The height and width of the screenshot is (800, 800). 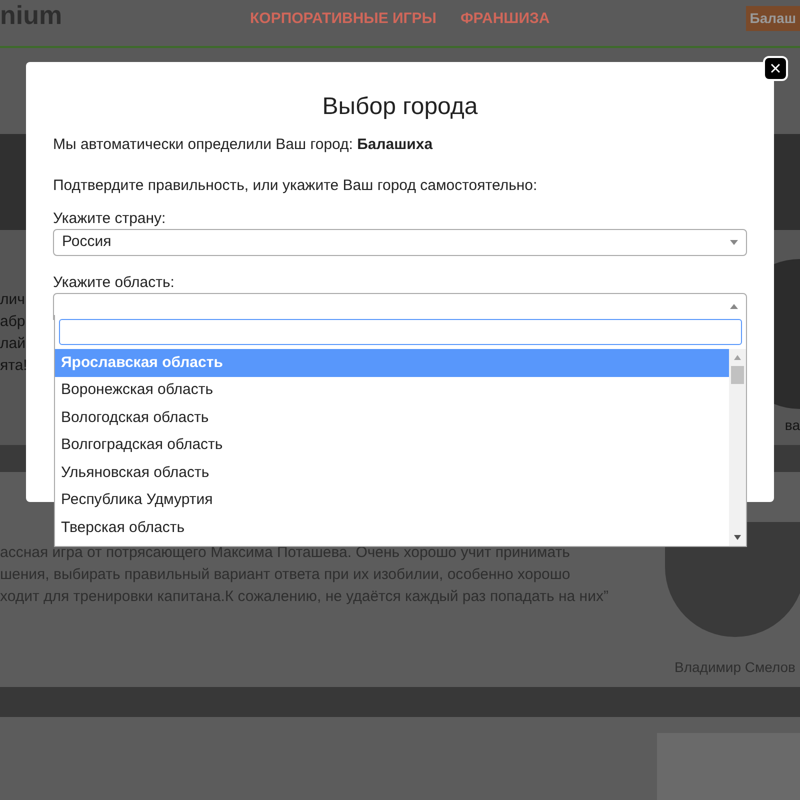 I want to click on text-fragment: лич, so click(x=13, y=300).